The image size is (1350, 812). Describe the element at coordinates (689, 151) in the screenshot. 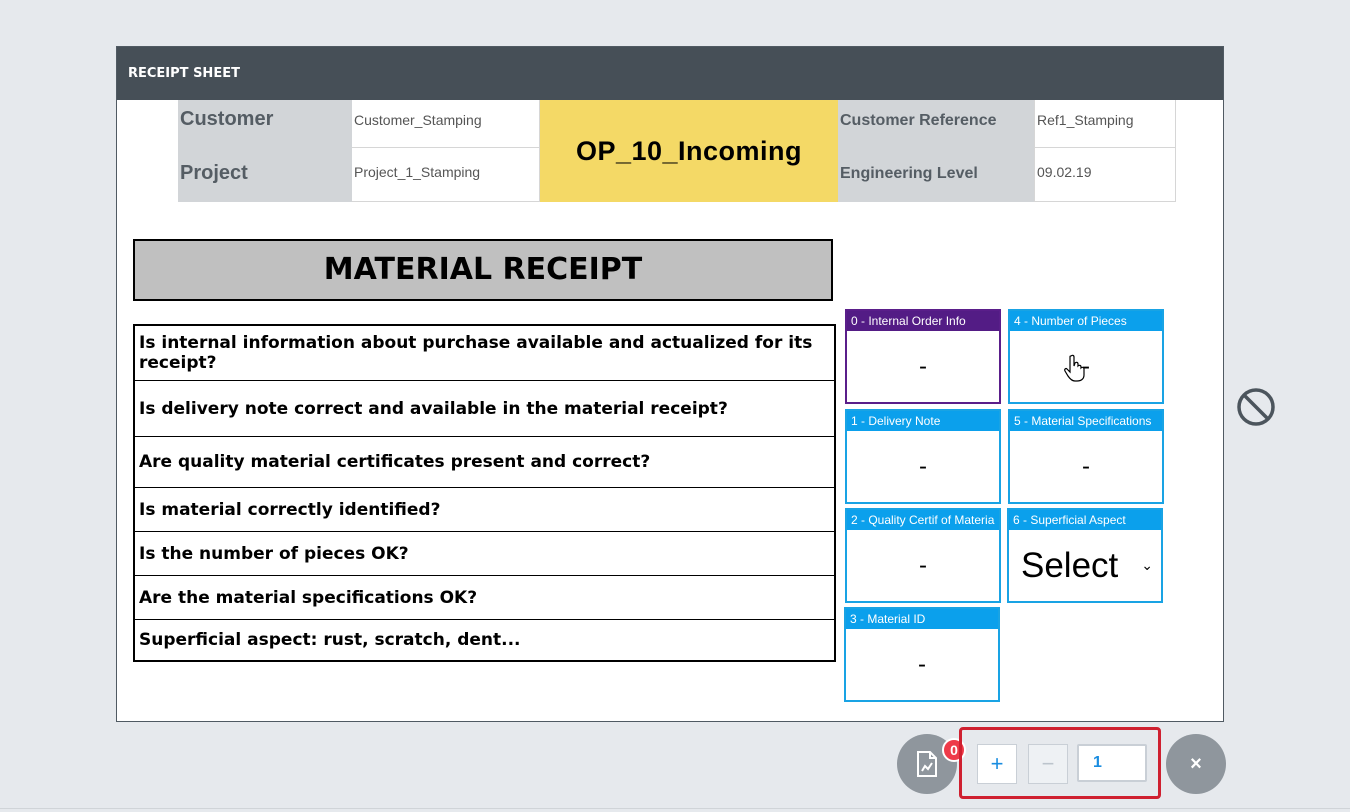

I see `operation-name: OP_10_Incoming` at that location.